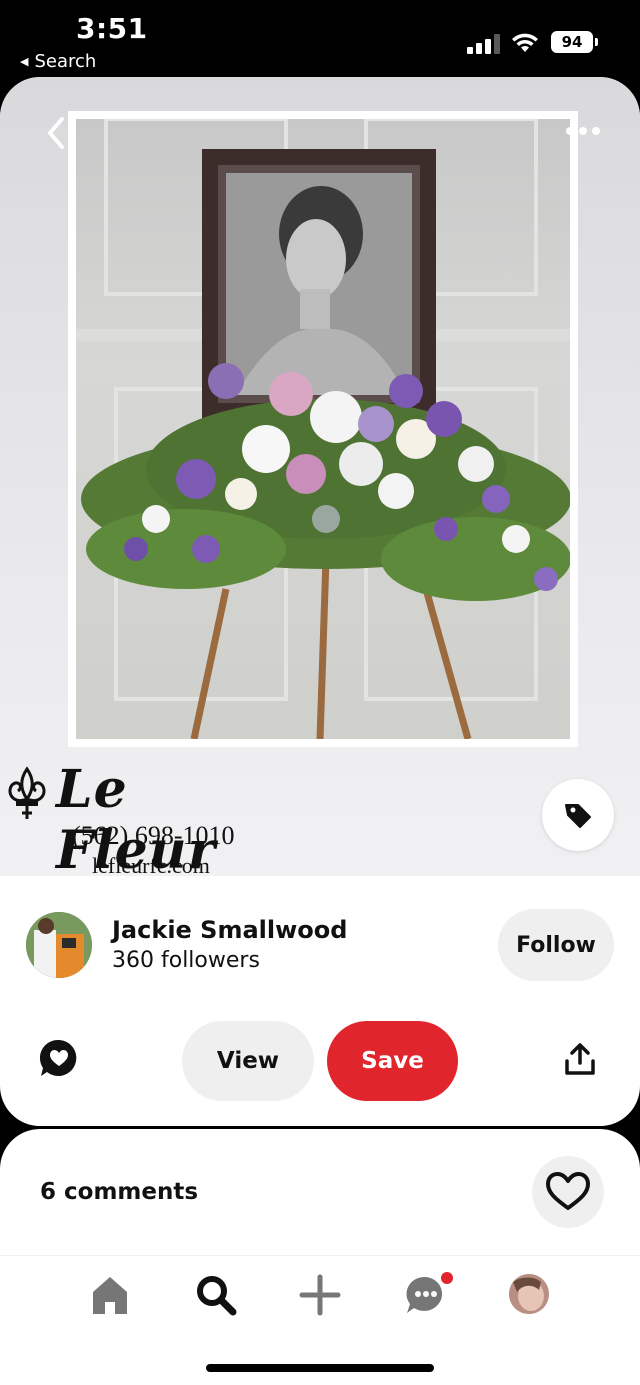  What do you see at coordinates (59, 1058) in the screenshot?
I see `comment-icon` at bounding box center [59, 1058].